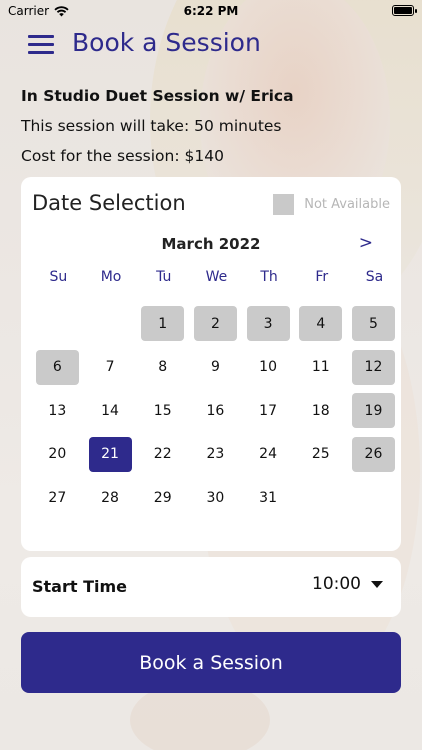  I want to click on calendar-day-label: 10, so click(268, 367).